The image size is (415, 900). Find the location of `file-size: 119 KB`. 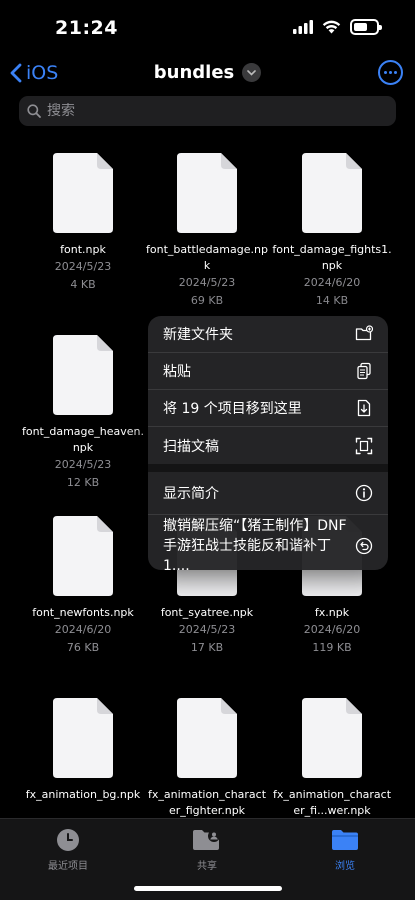

file-size: 119 KB is located at coordinates (332, 647).